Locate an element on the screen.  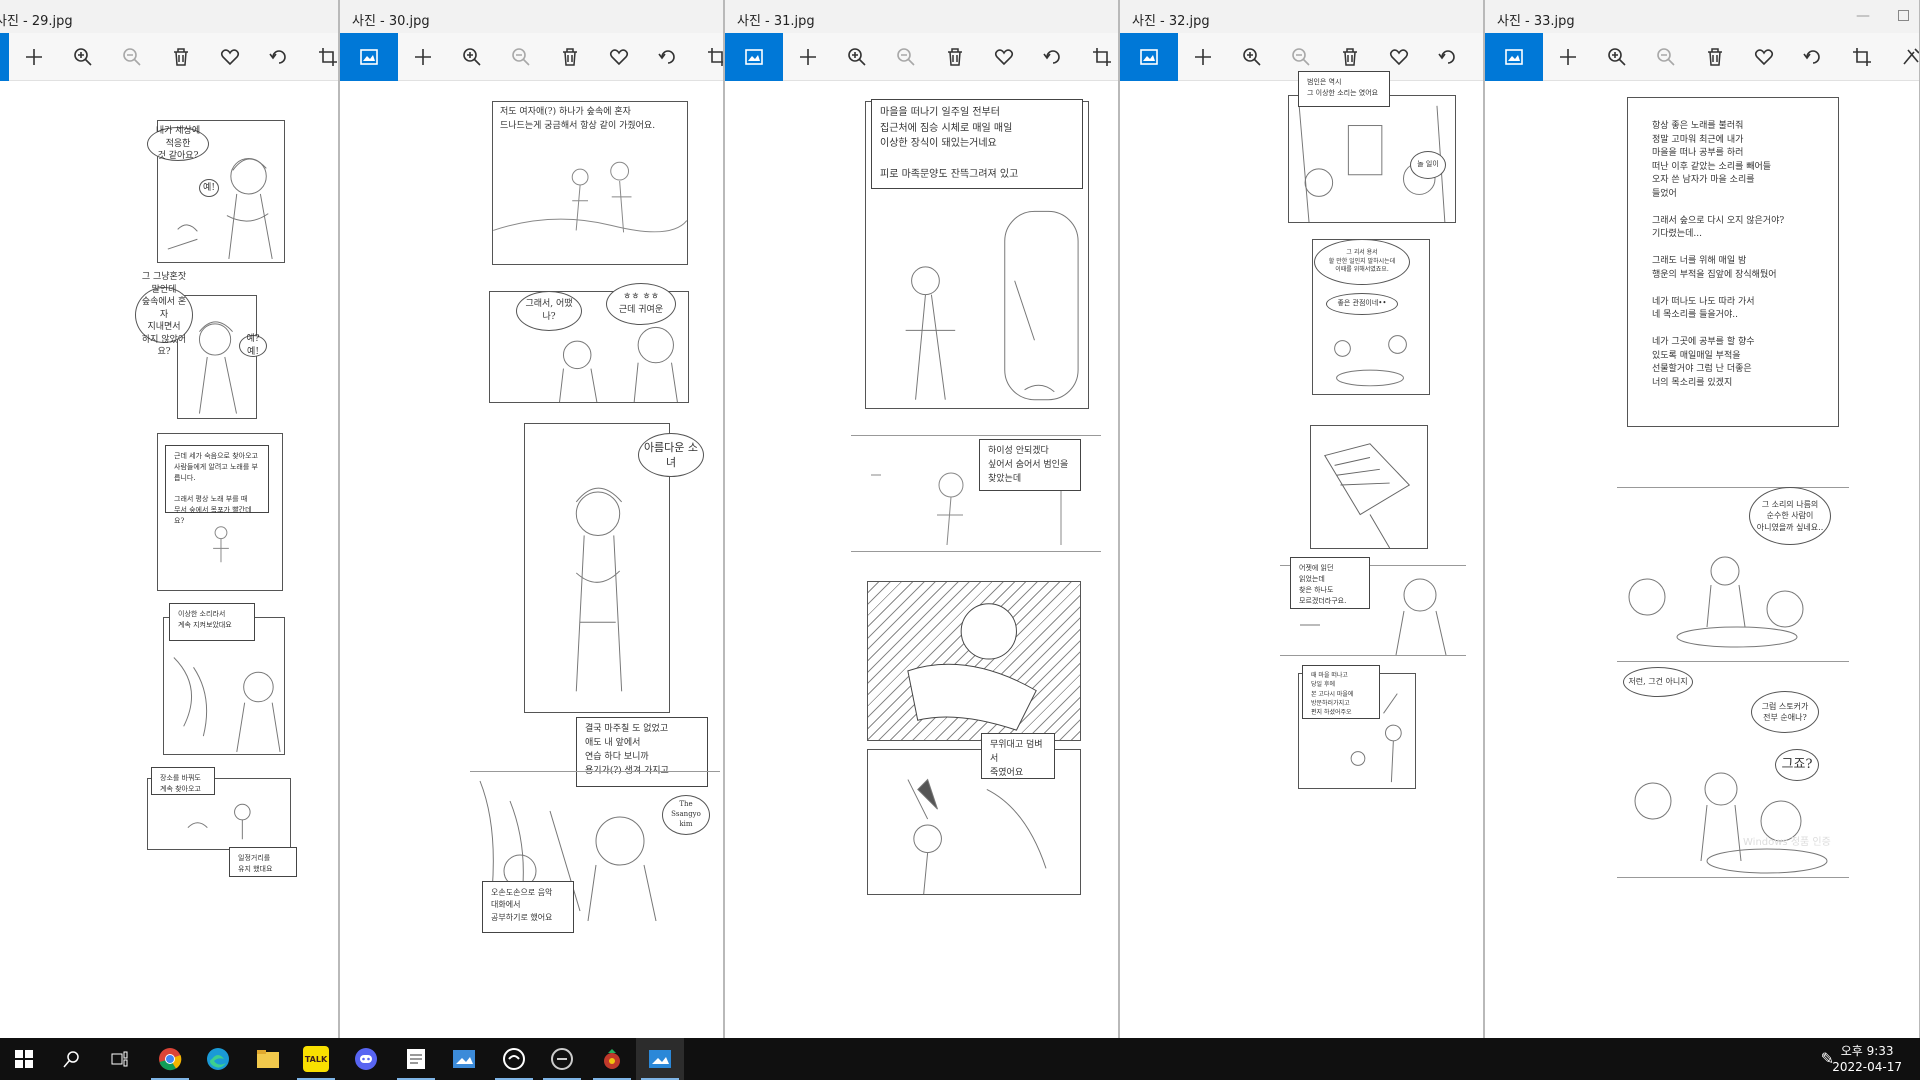
speech-bubble: 그 괴서 용서 할 만한 일인지 말하시는데 이때를 위해서였죠요. is located at coordinates (1362, 262).